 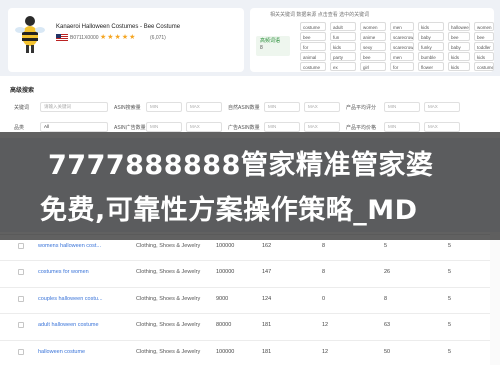 I want to click on asin-volume-max: MAX, so click(x=204, y=107).